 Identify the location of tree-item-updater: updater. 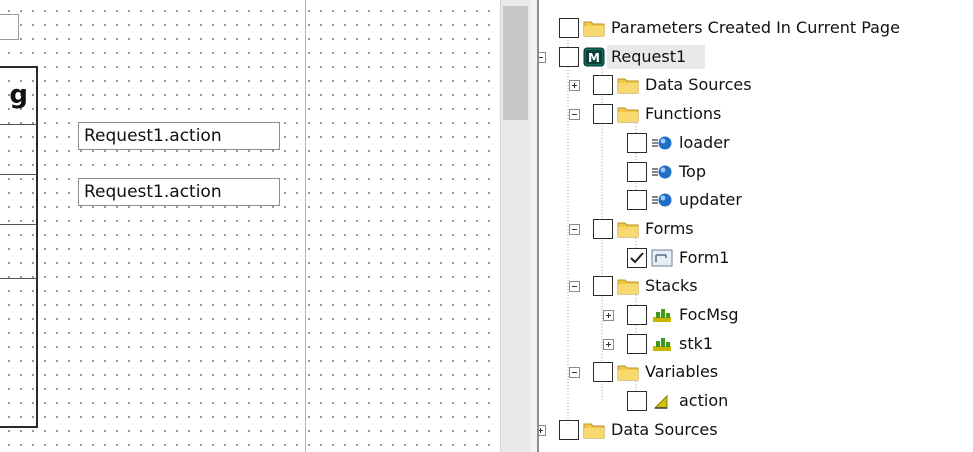
(756, 202).